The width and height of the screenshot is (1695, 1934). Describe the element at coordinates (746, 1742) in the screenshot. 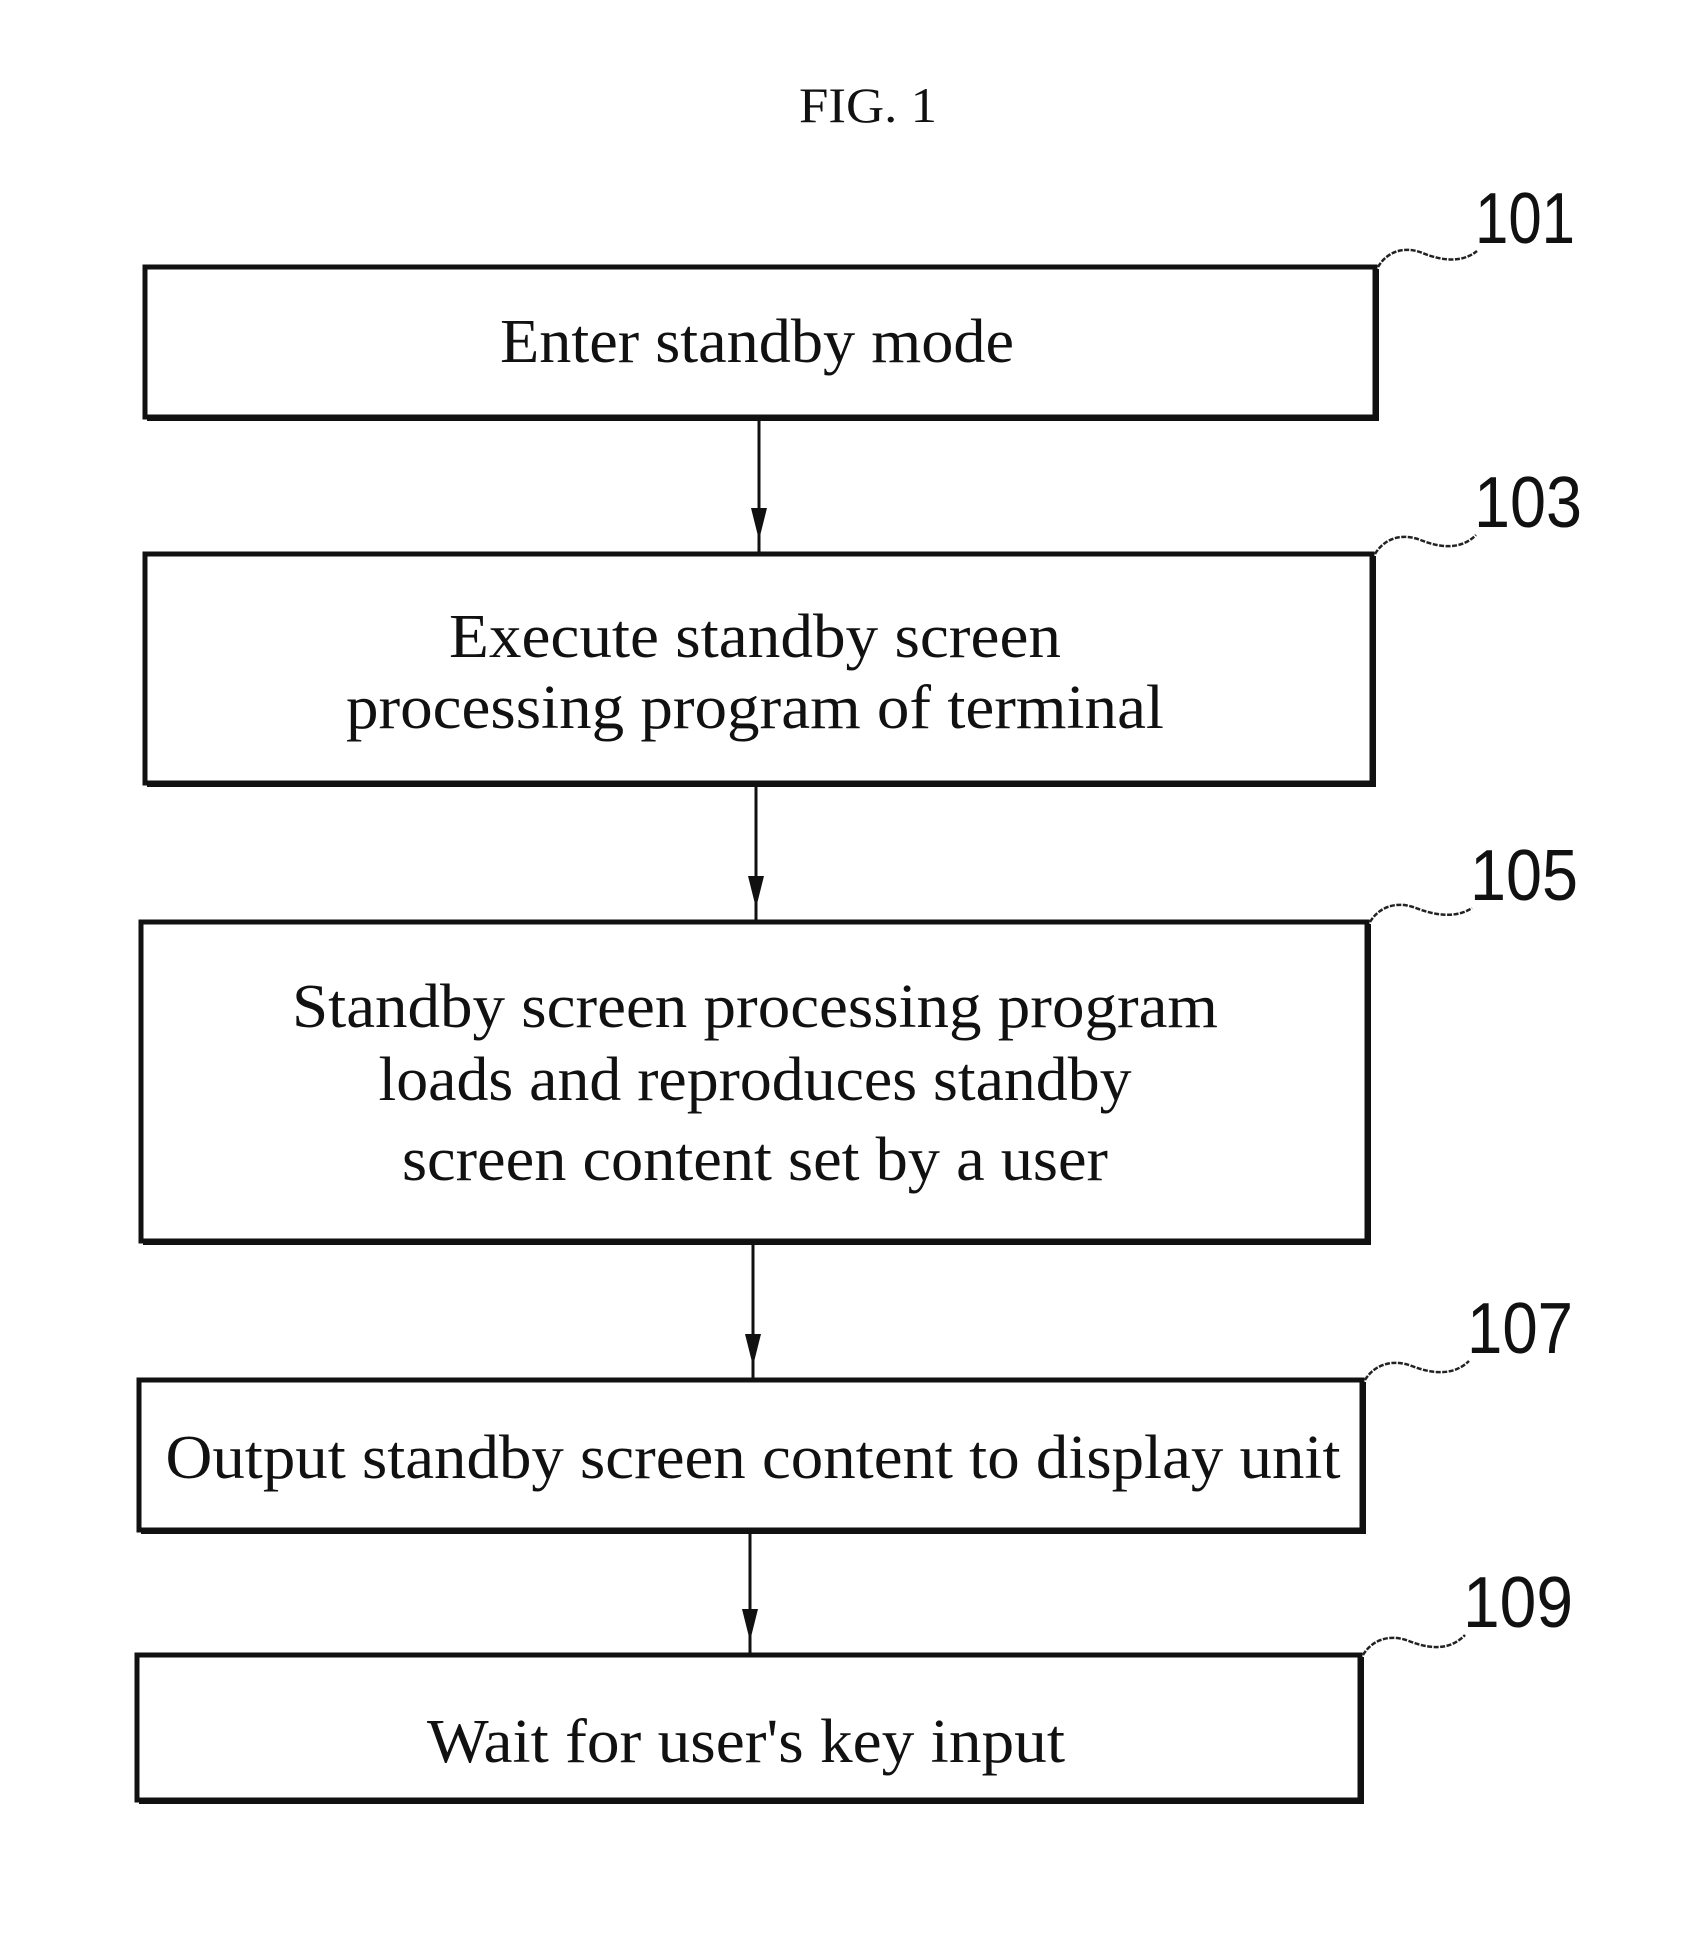

I see `step-text-line: Wait for user's key input` at that location.